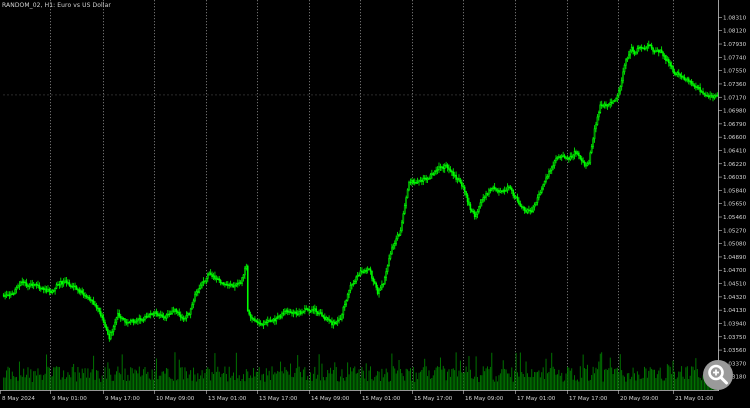  Describe the element at coordinates (735, 324) in the screenshot. I see `price-label: 1.03940` at that location.